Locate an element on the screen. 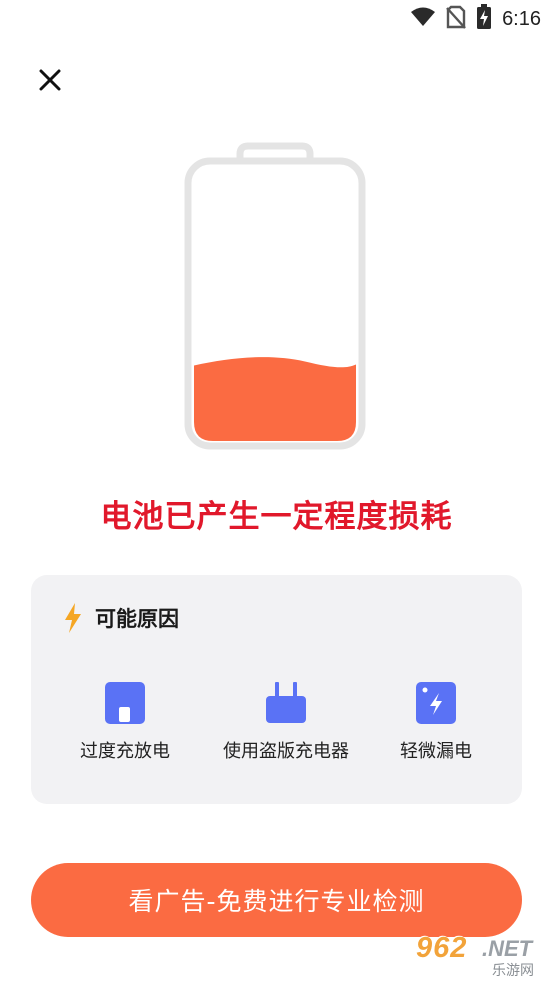 This screenshot has height=983, width=553. reason-item-pirated-charger: 使用盗版充电器 is located at coordinates (286, 722).